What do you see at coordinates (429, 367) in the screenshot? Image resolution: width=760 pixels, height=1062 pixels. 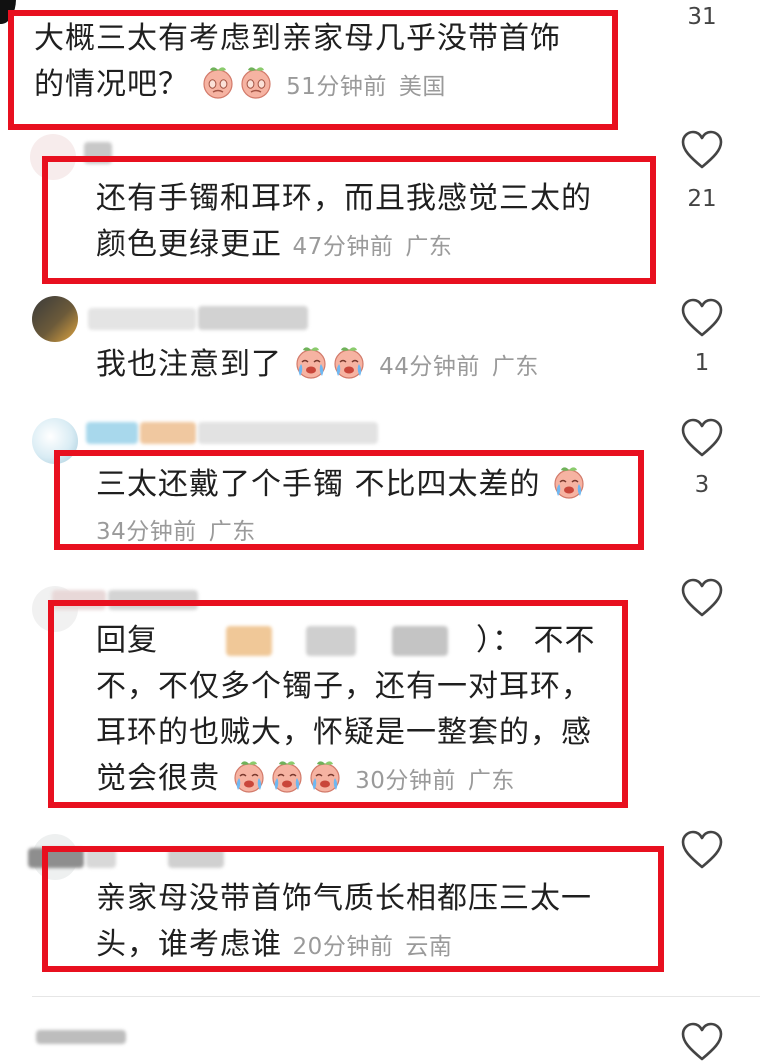 I see `comment-time: 44分钟前` at bounding box center [429, 367].